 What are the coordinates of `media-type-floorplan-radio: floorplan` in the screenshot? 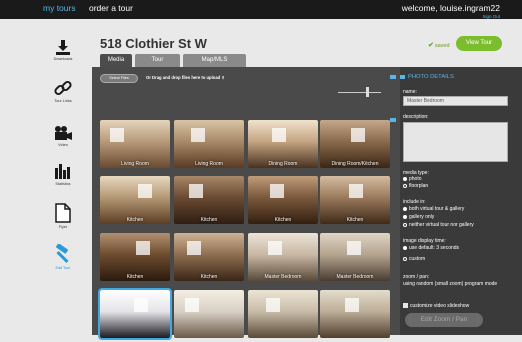 It's located at (415, 186).